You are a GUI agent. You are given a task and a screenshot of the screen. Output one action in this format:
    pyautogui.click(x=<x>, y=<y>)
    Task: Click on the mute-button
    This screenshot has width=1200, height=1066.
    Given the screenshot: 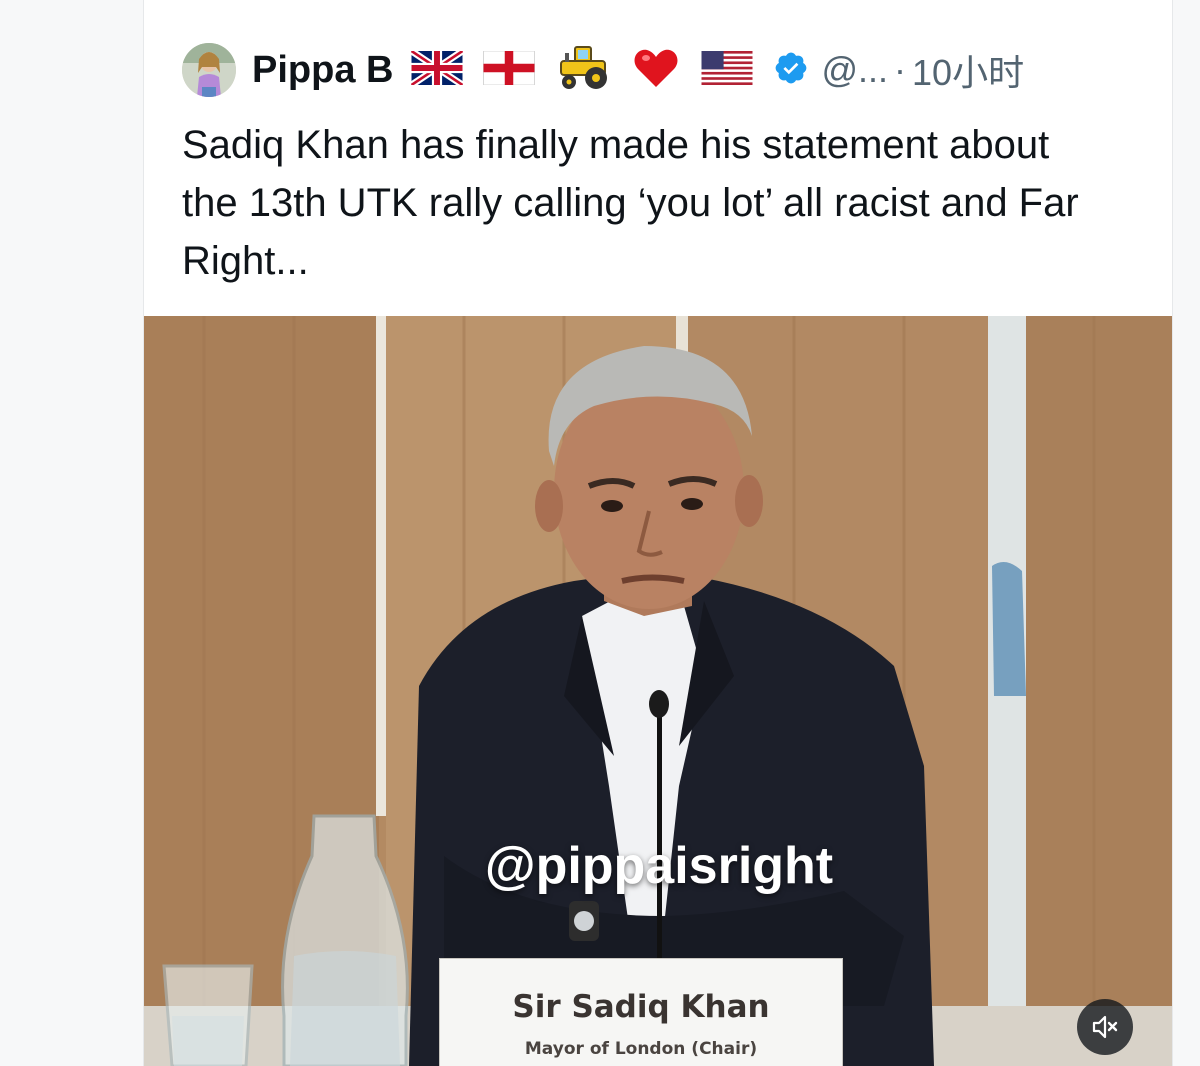 What is the action you would take?
    pyautogui.click(x=1105, y=1027)
    